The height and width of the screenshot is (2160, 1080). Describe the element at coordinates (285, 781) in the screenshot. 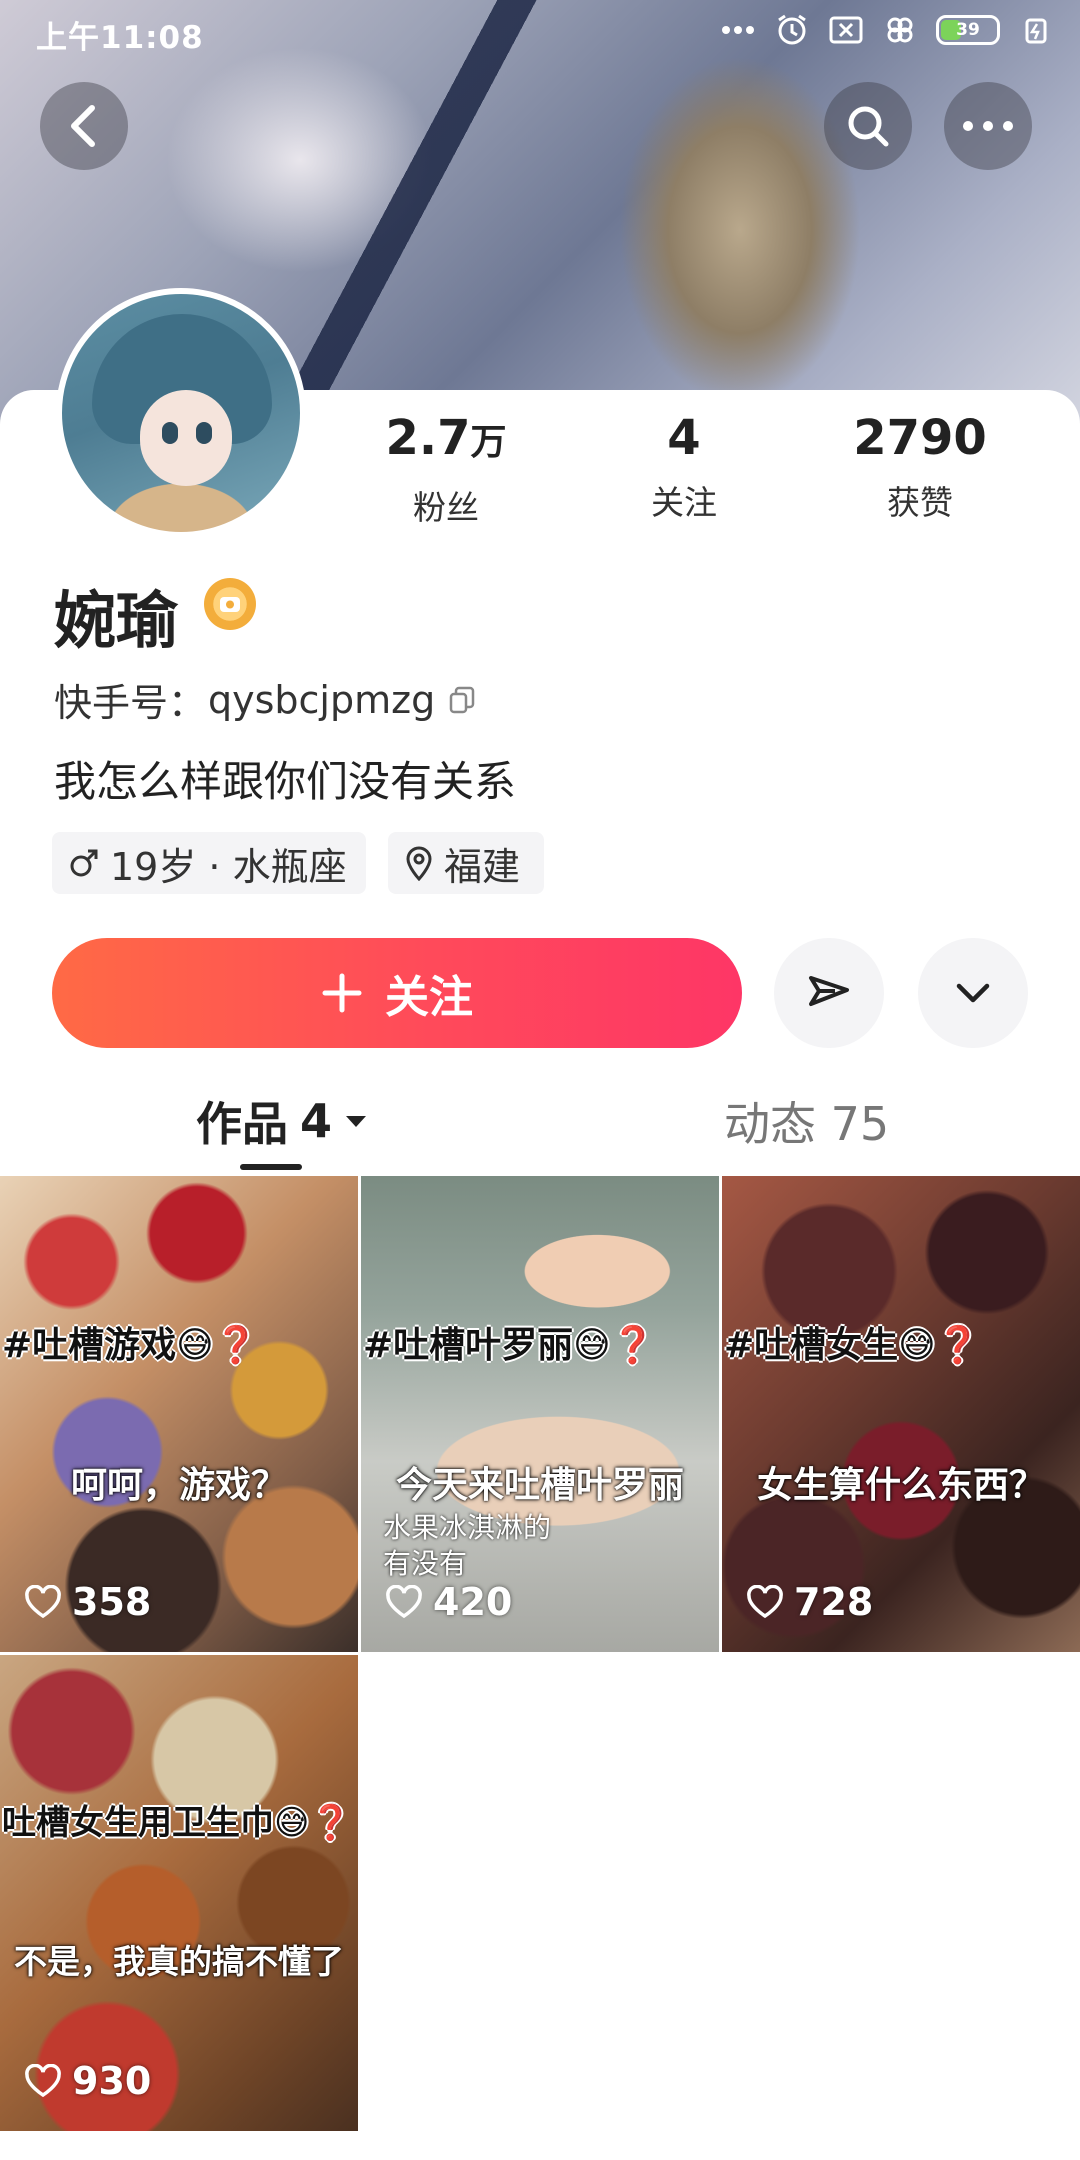

I see `bio-text: 我怎么样跟你们没有关系` at that location.